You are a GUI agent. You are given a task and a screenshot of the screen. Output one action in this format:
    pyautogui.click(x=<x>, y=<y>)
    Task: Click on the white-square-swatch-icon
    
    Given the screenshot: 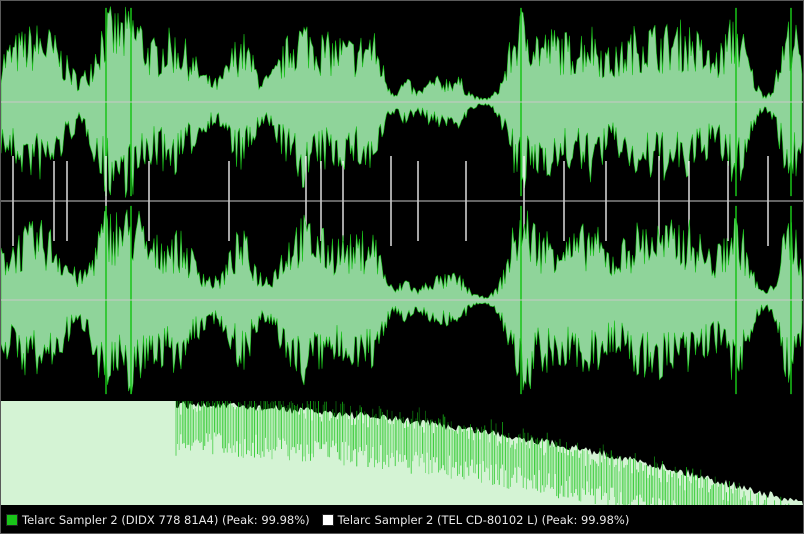 What is the action you would take?
    pyautogui.click(x=327, y=520)
    